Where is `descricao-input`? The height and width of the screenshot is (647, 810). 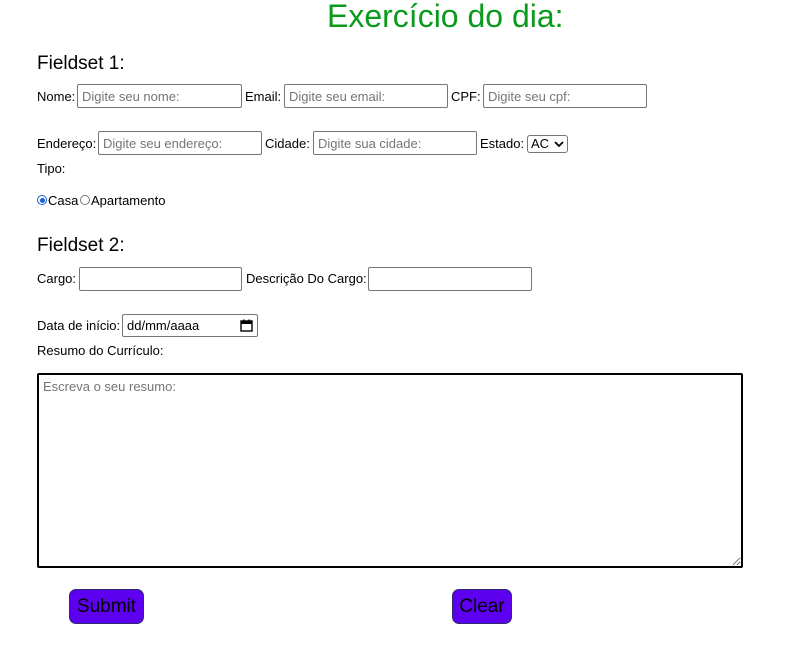 descricao-input is located at coordinates (450, 279).